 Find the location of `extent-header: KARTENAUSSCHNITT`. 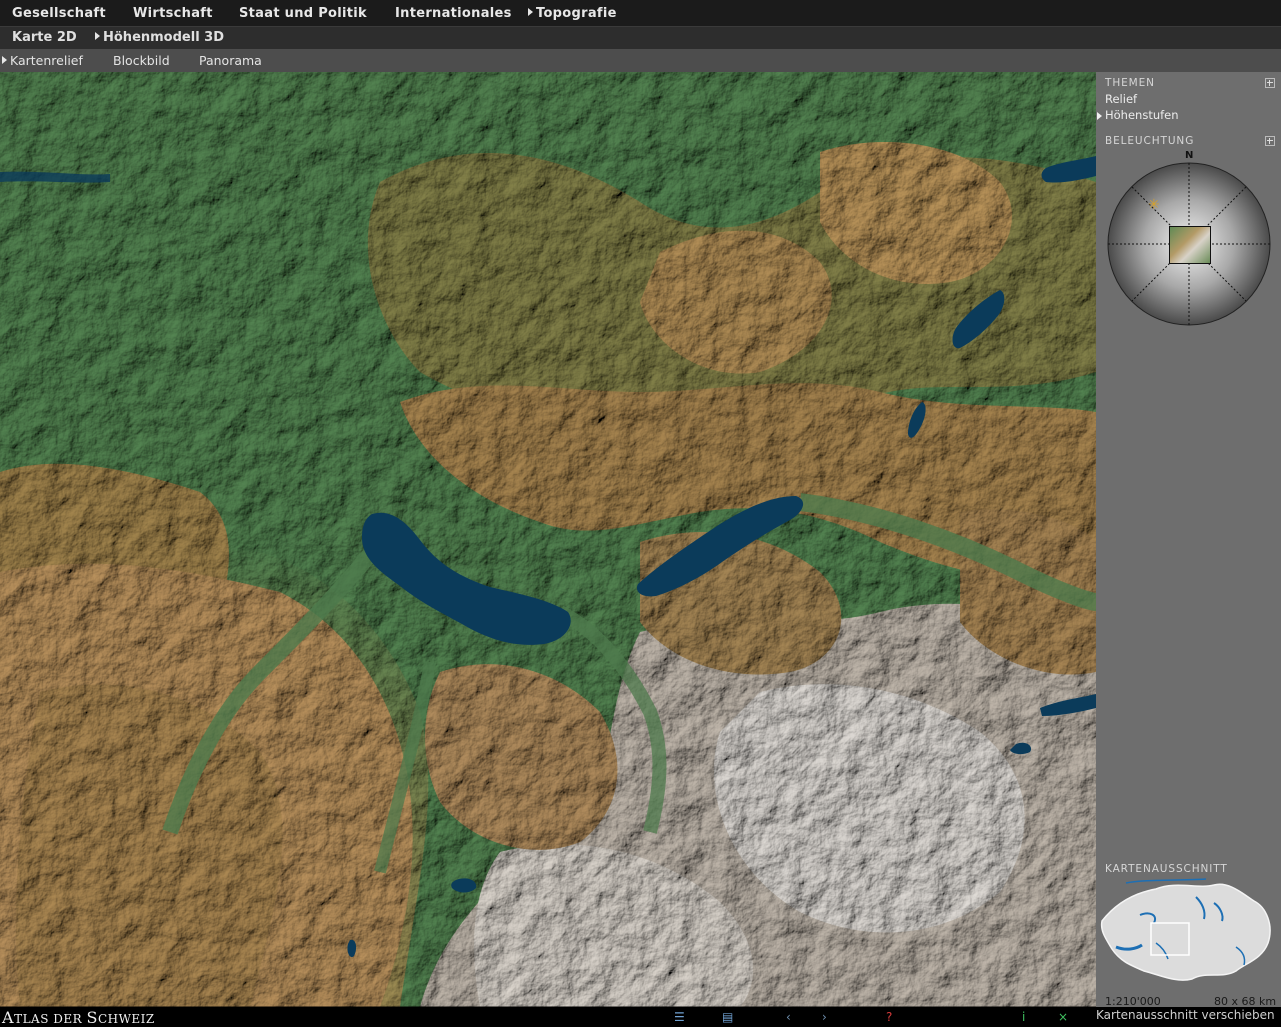

extent-header: KARTENAUSSCHNITT is located at coordinates (1188, 868).